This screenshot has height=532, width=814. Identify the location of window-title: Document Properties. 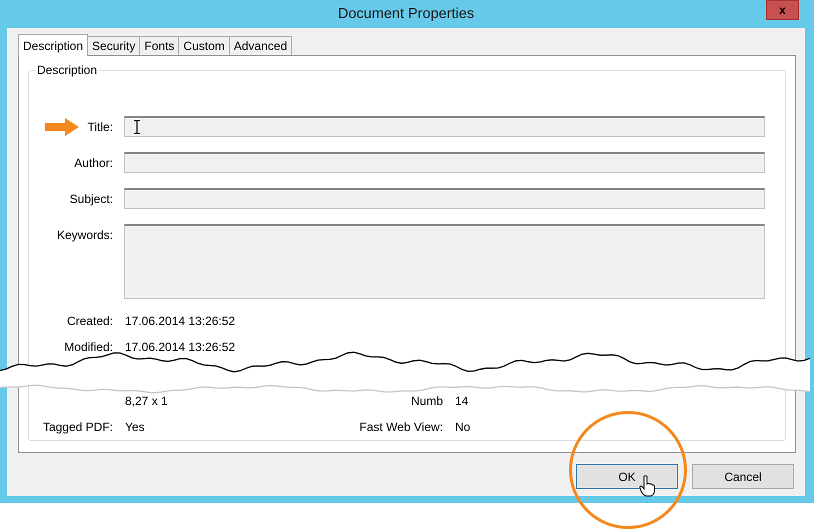
(406, 14).